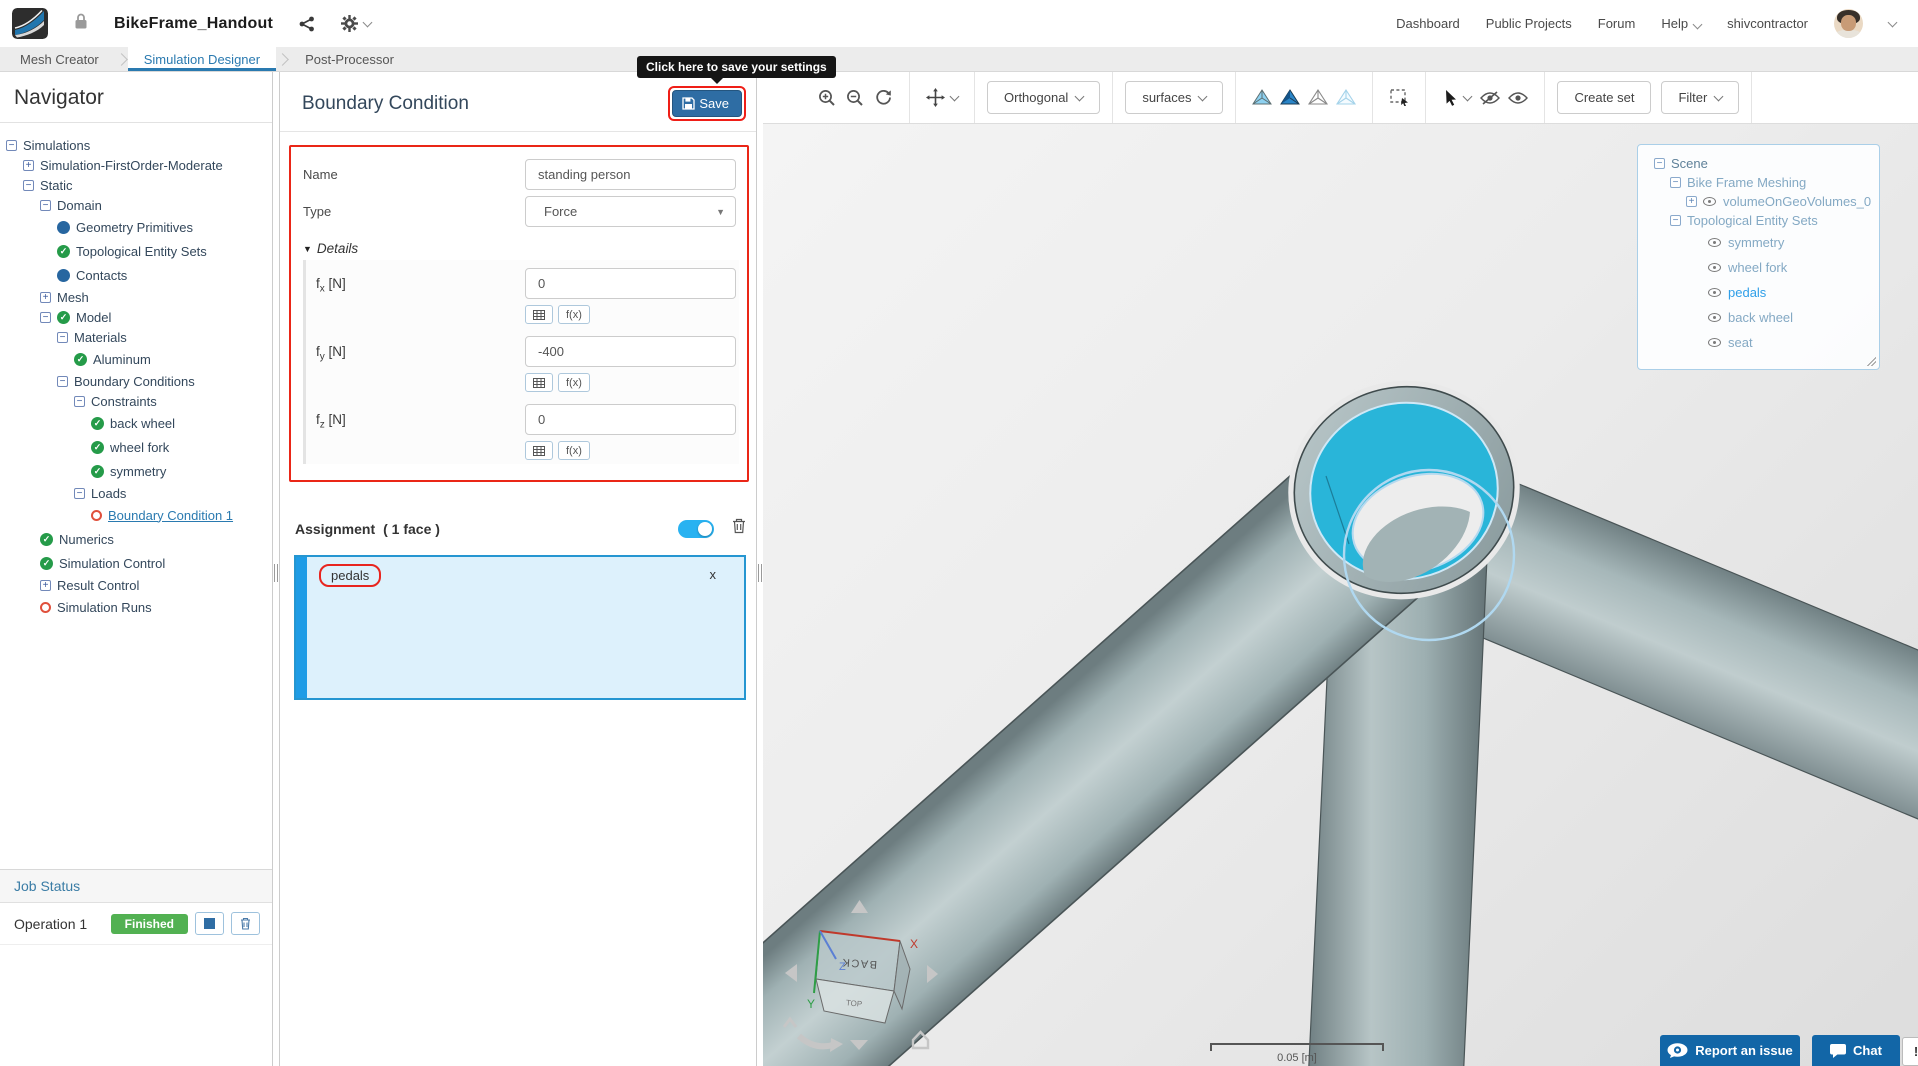  What do you see at coordinates (707, 103) in the screenshot?
I see `save-button: Save` at bounding box center [707, 103].